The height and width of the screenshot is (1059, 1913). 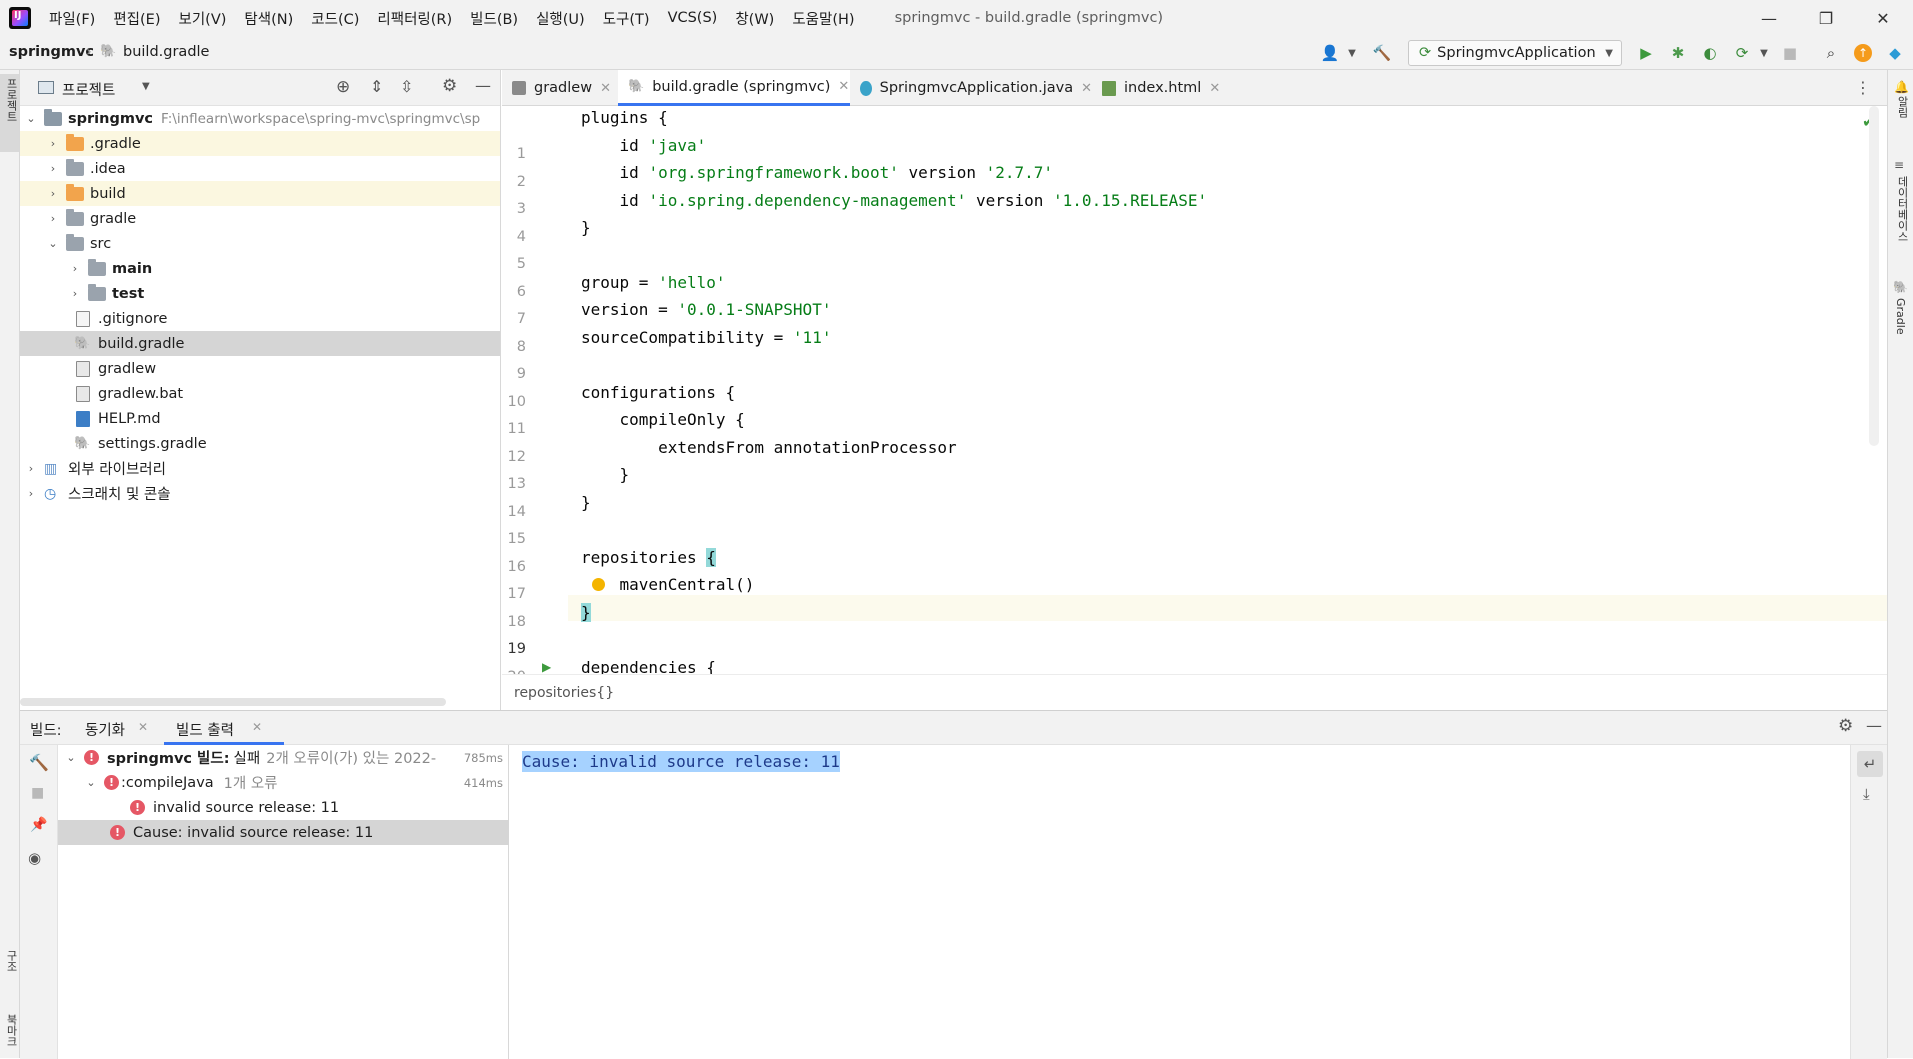 I want to click on notifications-icon: 🔔, so click(x=1901, y=87).